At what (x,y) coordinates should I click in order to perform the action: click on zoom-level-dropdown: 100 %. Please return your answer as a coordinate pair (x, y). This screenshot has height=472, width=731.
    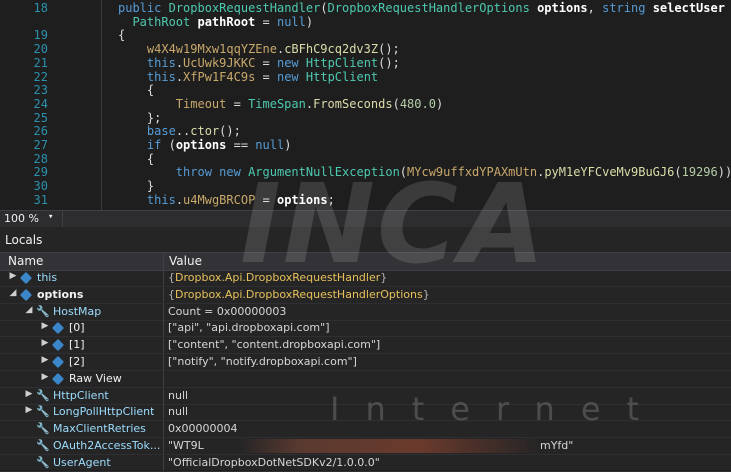
    Looking at the image, I should click on (21, 218).